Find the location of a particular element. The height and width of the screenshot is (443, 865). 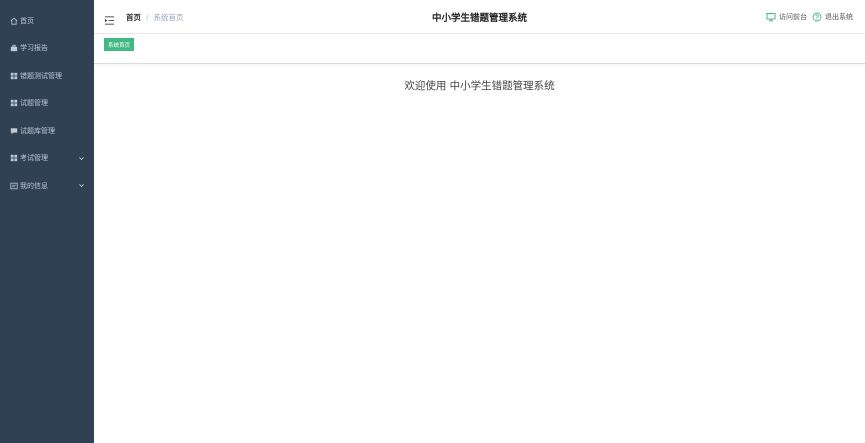

sidebar: 首页 学习报告 错题测试管理 试题管理 试题库管理 考试管理 我的信息 is located at coordinates (47, 221).